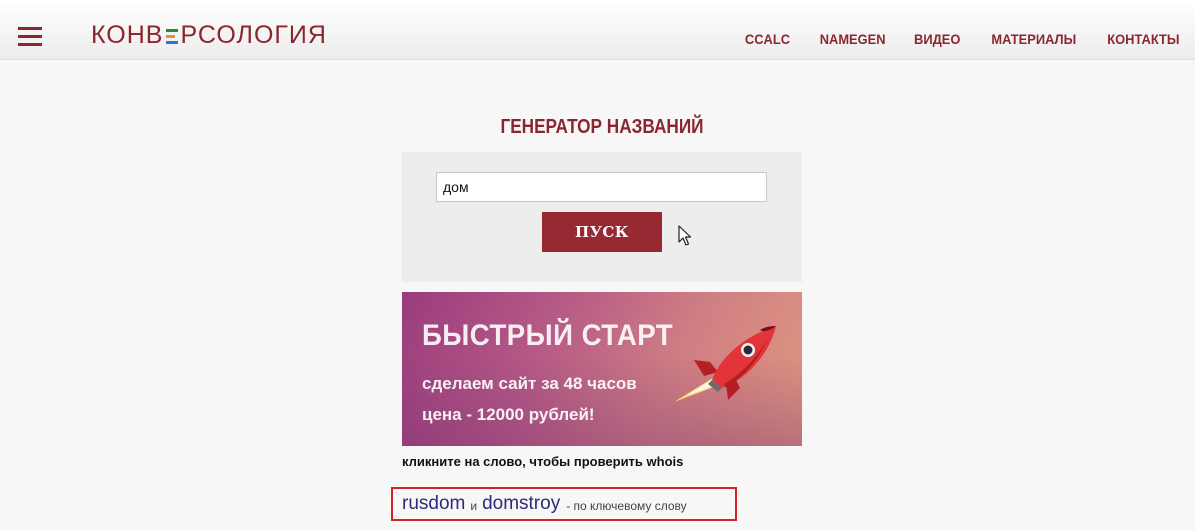 This screenshot has height=530, width=1195. I want to click on main-nav: CCALC NAMEGEN ВИДЕО МАТЕРИАЛЫ КОНТАКТЫ, so click(948, 39).